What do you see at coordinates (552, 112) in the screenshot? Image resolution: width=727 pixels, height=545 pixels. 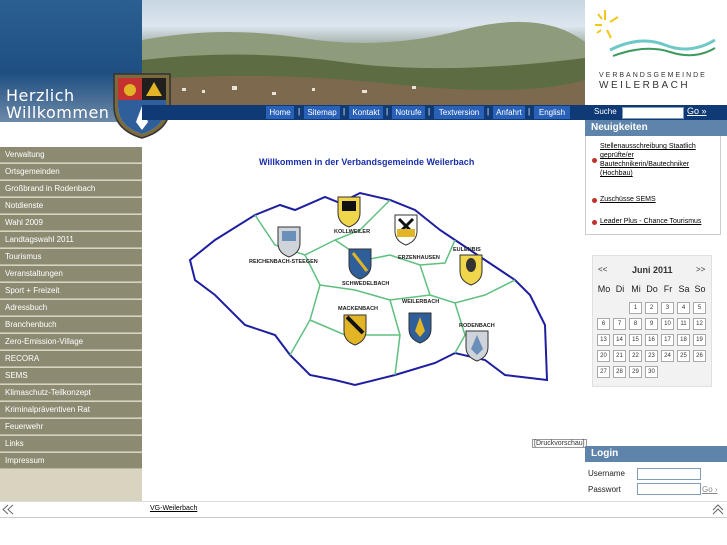 I see `nav-english: English` at bounding box center [552, 112].